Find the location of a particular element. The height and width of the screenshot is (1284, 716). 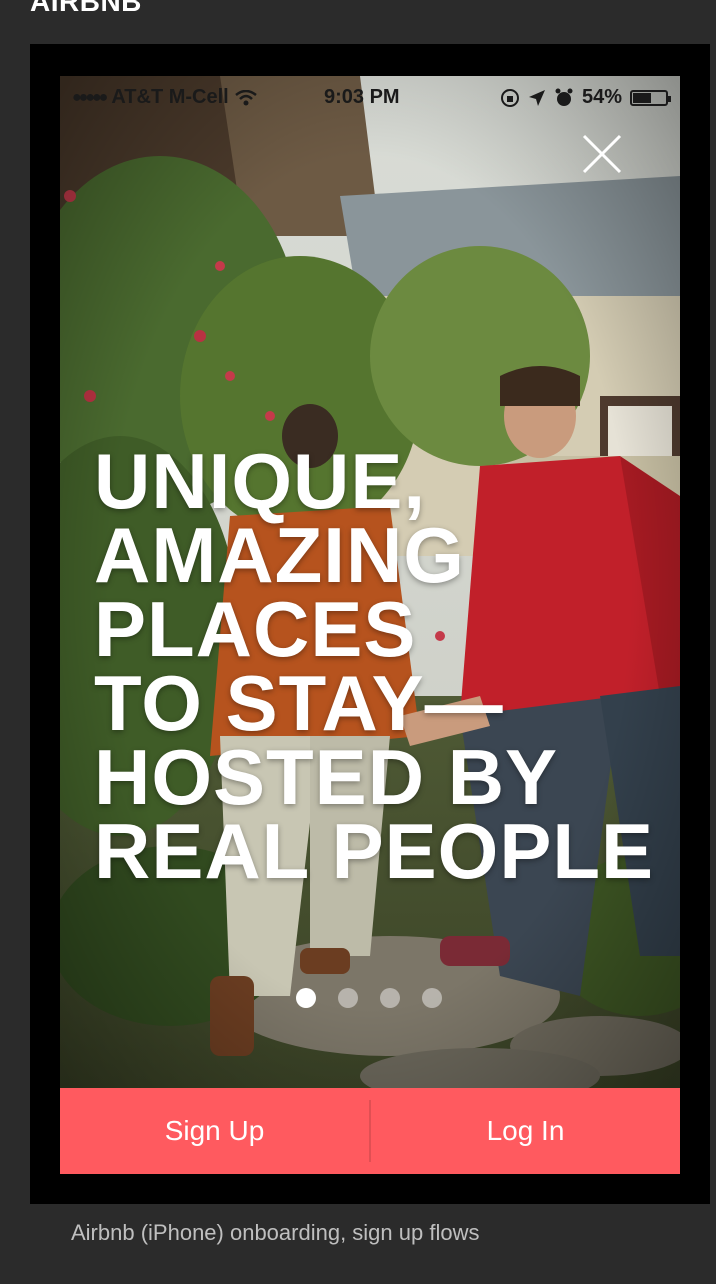

lock-rotation-icon is located at coordinates (509, 97).